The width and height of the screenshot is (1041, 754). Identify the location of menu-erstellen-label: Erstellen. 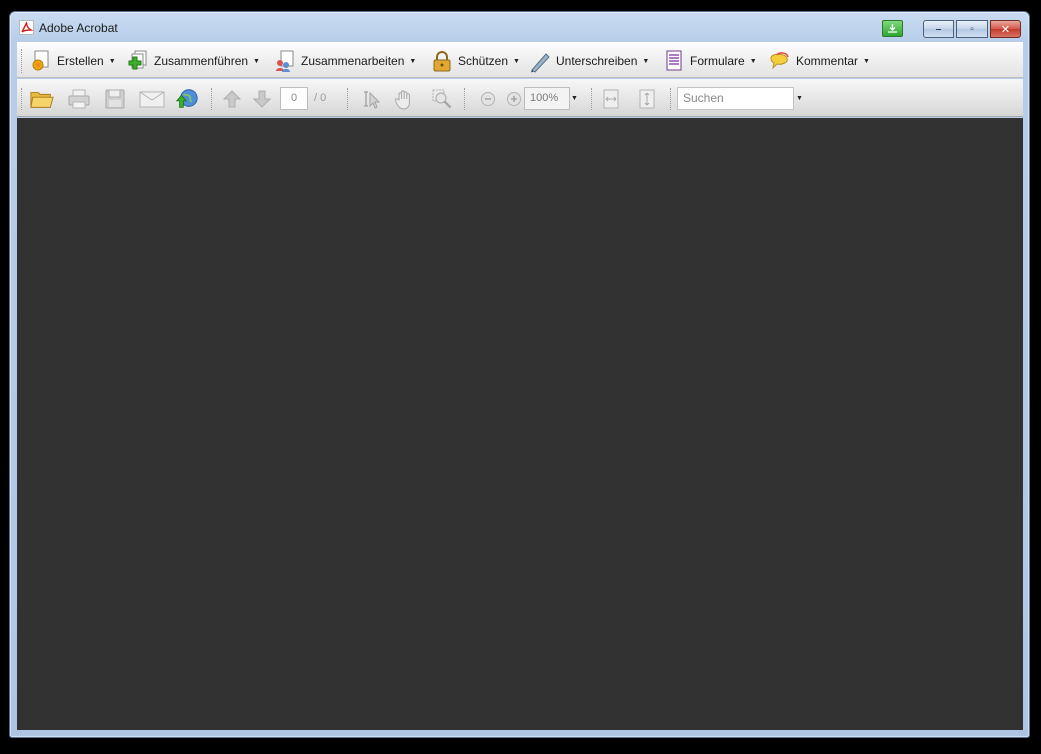
(80, 61).